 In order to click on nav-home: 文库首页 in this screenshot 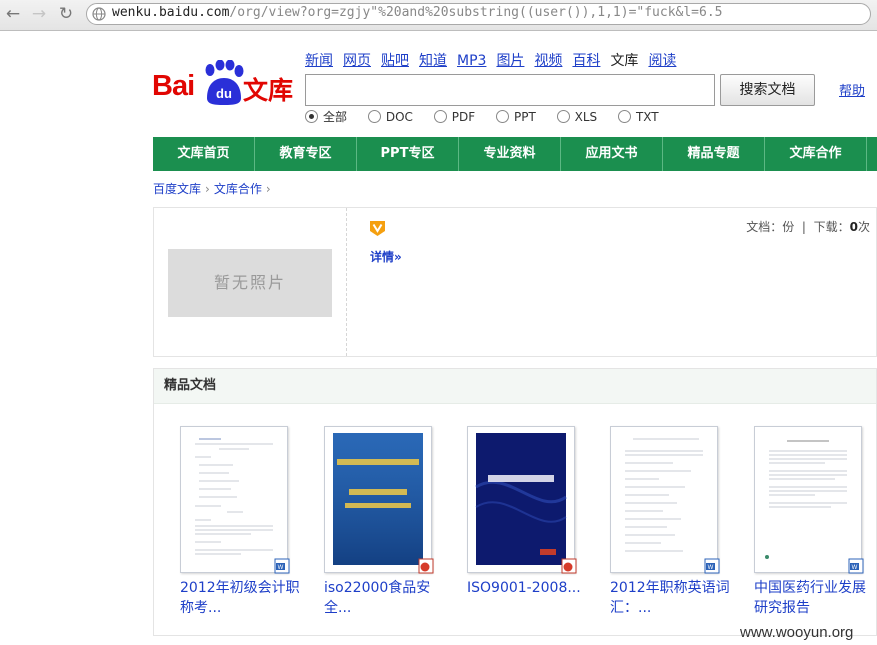, I will do `click(204, 154)`.